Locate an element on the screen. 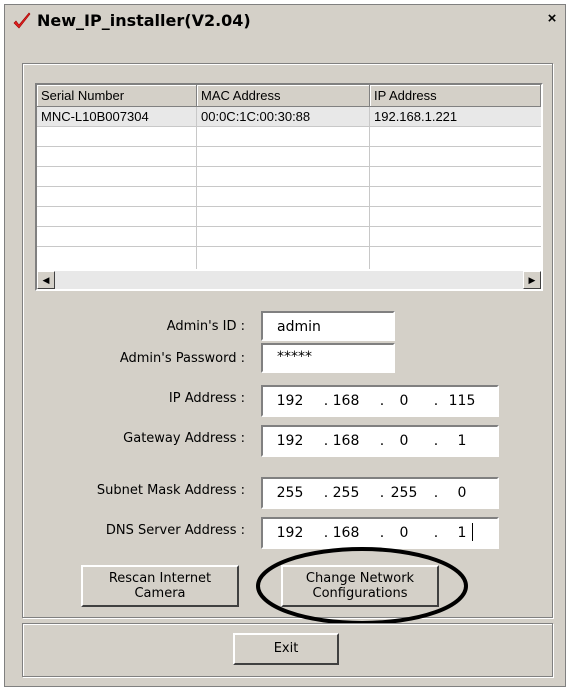 The image size is (568, 689). checkmark-icon is located at coordinates (22, 20).